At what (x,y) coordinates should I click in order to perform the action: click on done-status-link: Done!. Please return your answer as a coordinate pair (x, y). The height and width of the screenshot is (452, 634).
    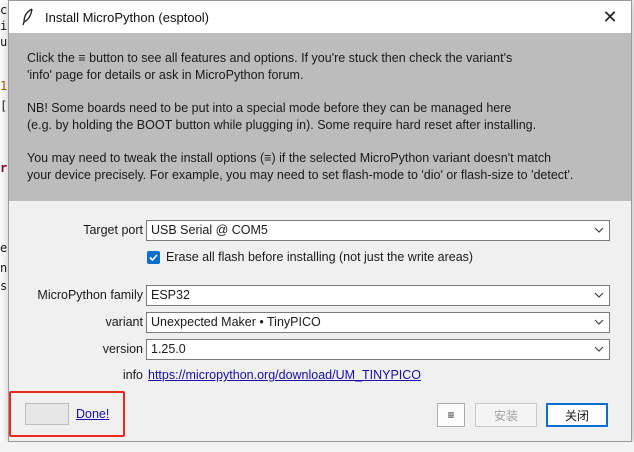
    Looking at the image, I should click on (92, 414).